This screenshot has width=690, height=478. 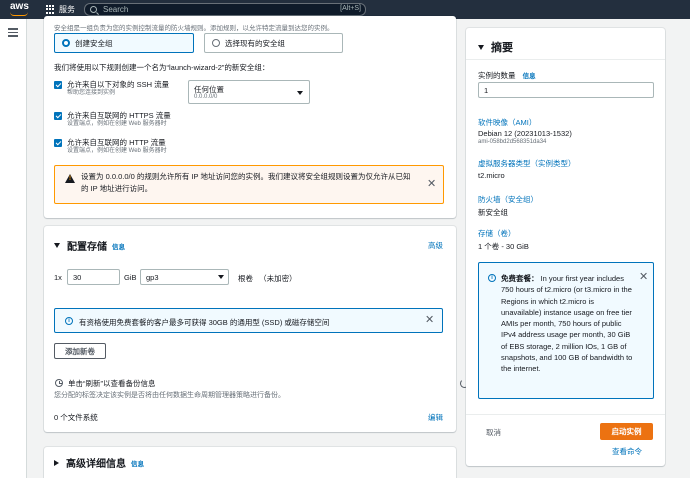 I want to click on instance-count-value: 1, so click(x=486, y=90).